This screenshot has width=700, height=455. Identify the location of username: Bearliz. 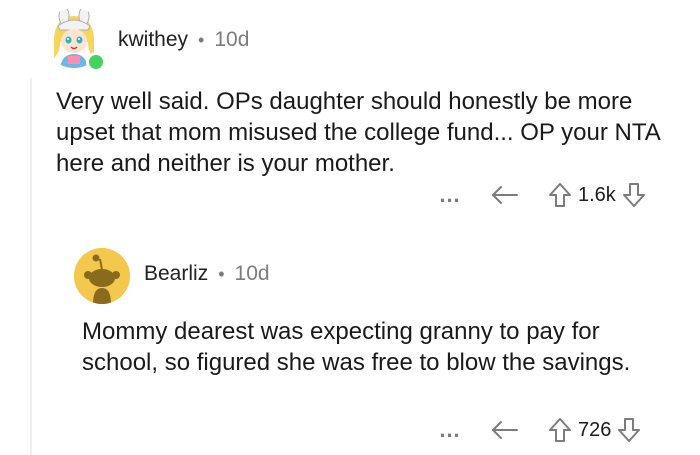
(176, 274).